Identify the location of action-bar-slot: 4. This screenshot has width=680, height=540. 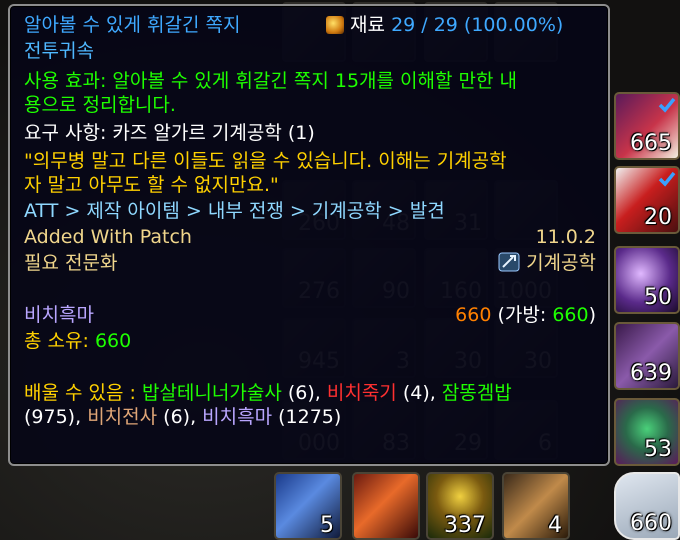
(536, 506).